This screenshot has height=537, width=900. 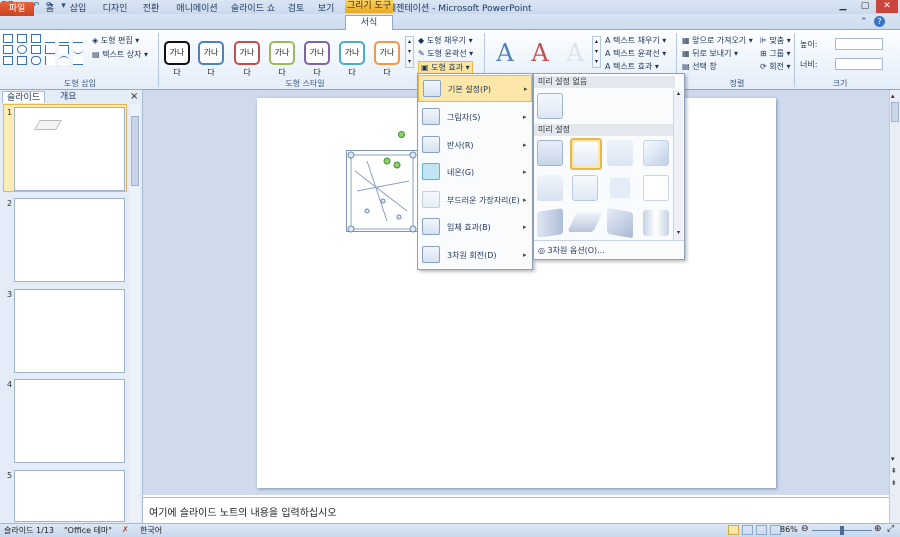 I want to click on style-preset-blue: 가나다, so click(x=211, y=59).